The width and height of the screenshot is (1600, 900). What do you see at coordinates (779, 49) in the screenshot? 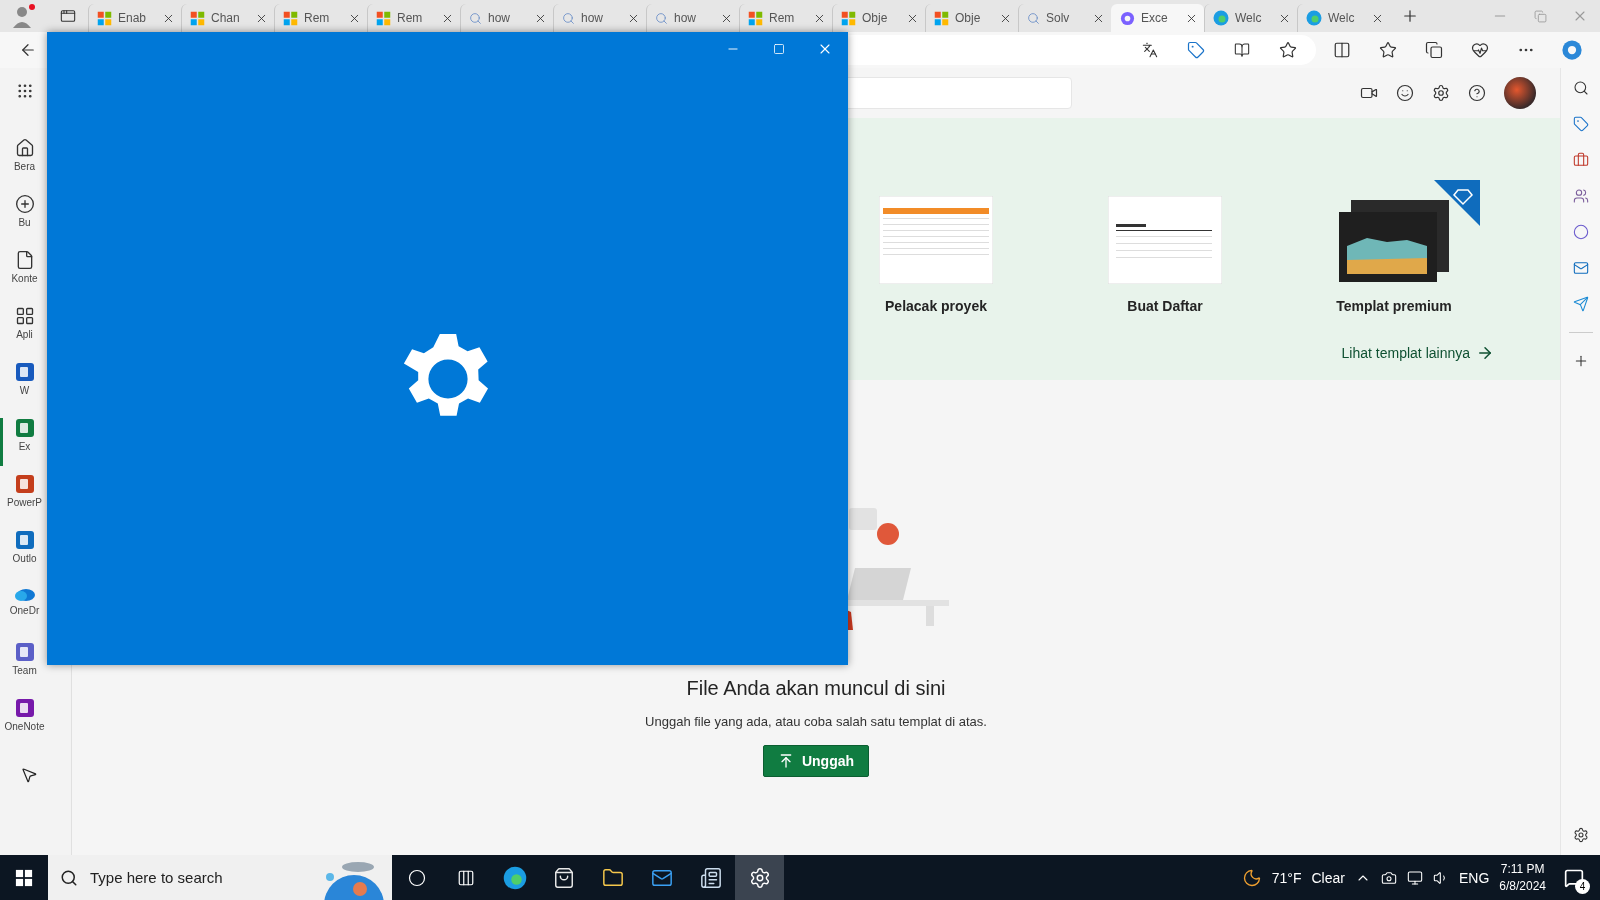
I see `maximize-icon` at bounding box center [779, 49].